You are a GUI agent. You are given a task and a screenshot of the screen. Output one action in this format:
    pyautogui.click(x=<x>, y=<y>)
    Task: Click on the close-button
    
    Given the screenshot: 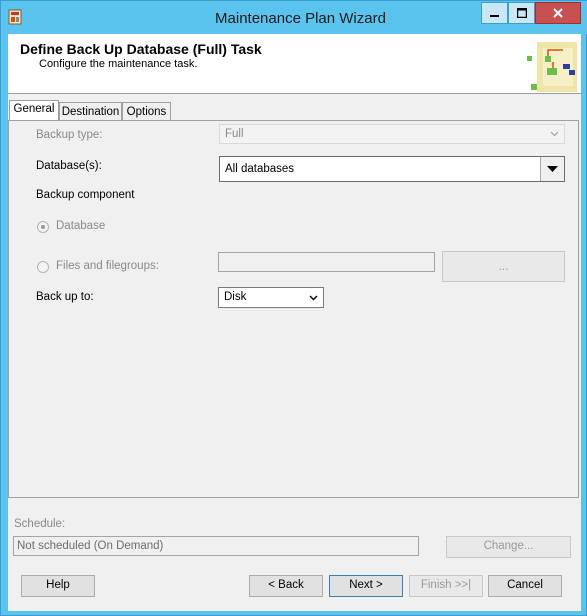 What is the action you would take?
    pyautogui.click(x=558, y=13)
    